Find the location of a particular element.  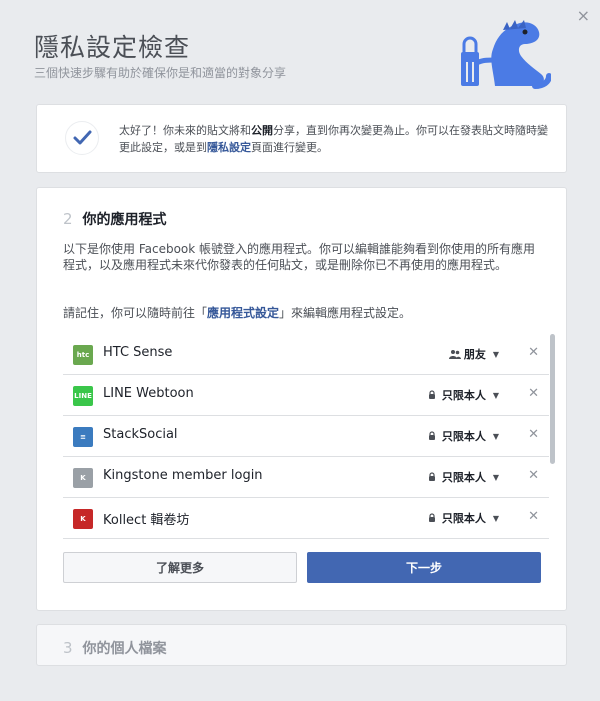

app-row: ≡ StackSocial 只限本人 ▼ ✕ is located at coordinates (306, 436).